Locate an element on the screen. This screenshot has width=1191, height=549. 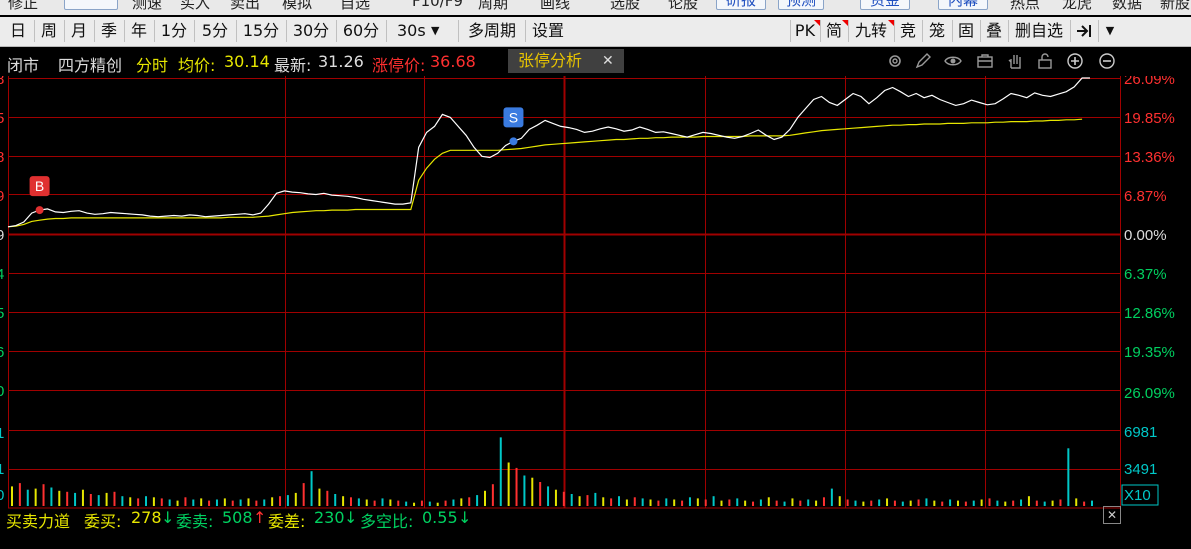
limit-price-value: 36.68 is located at coordinates (453, 61).